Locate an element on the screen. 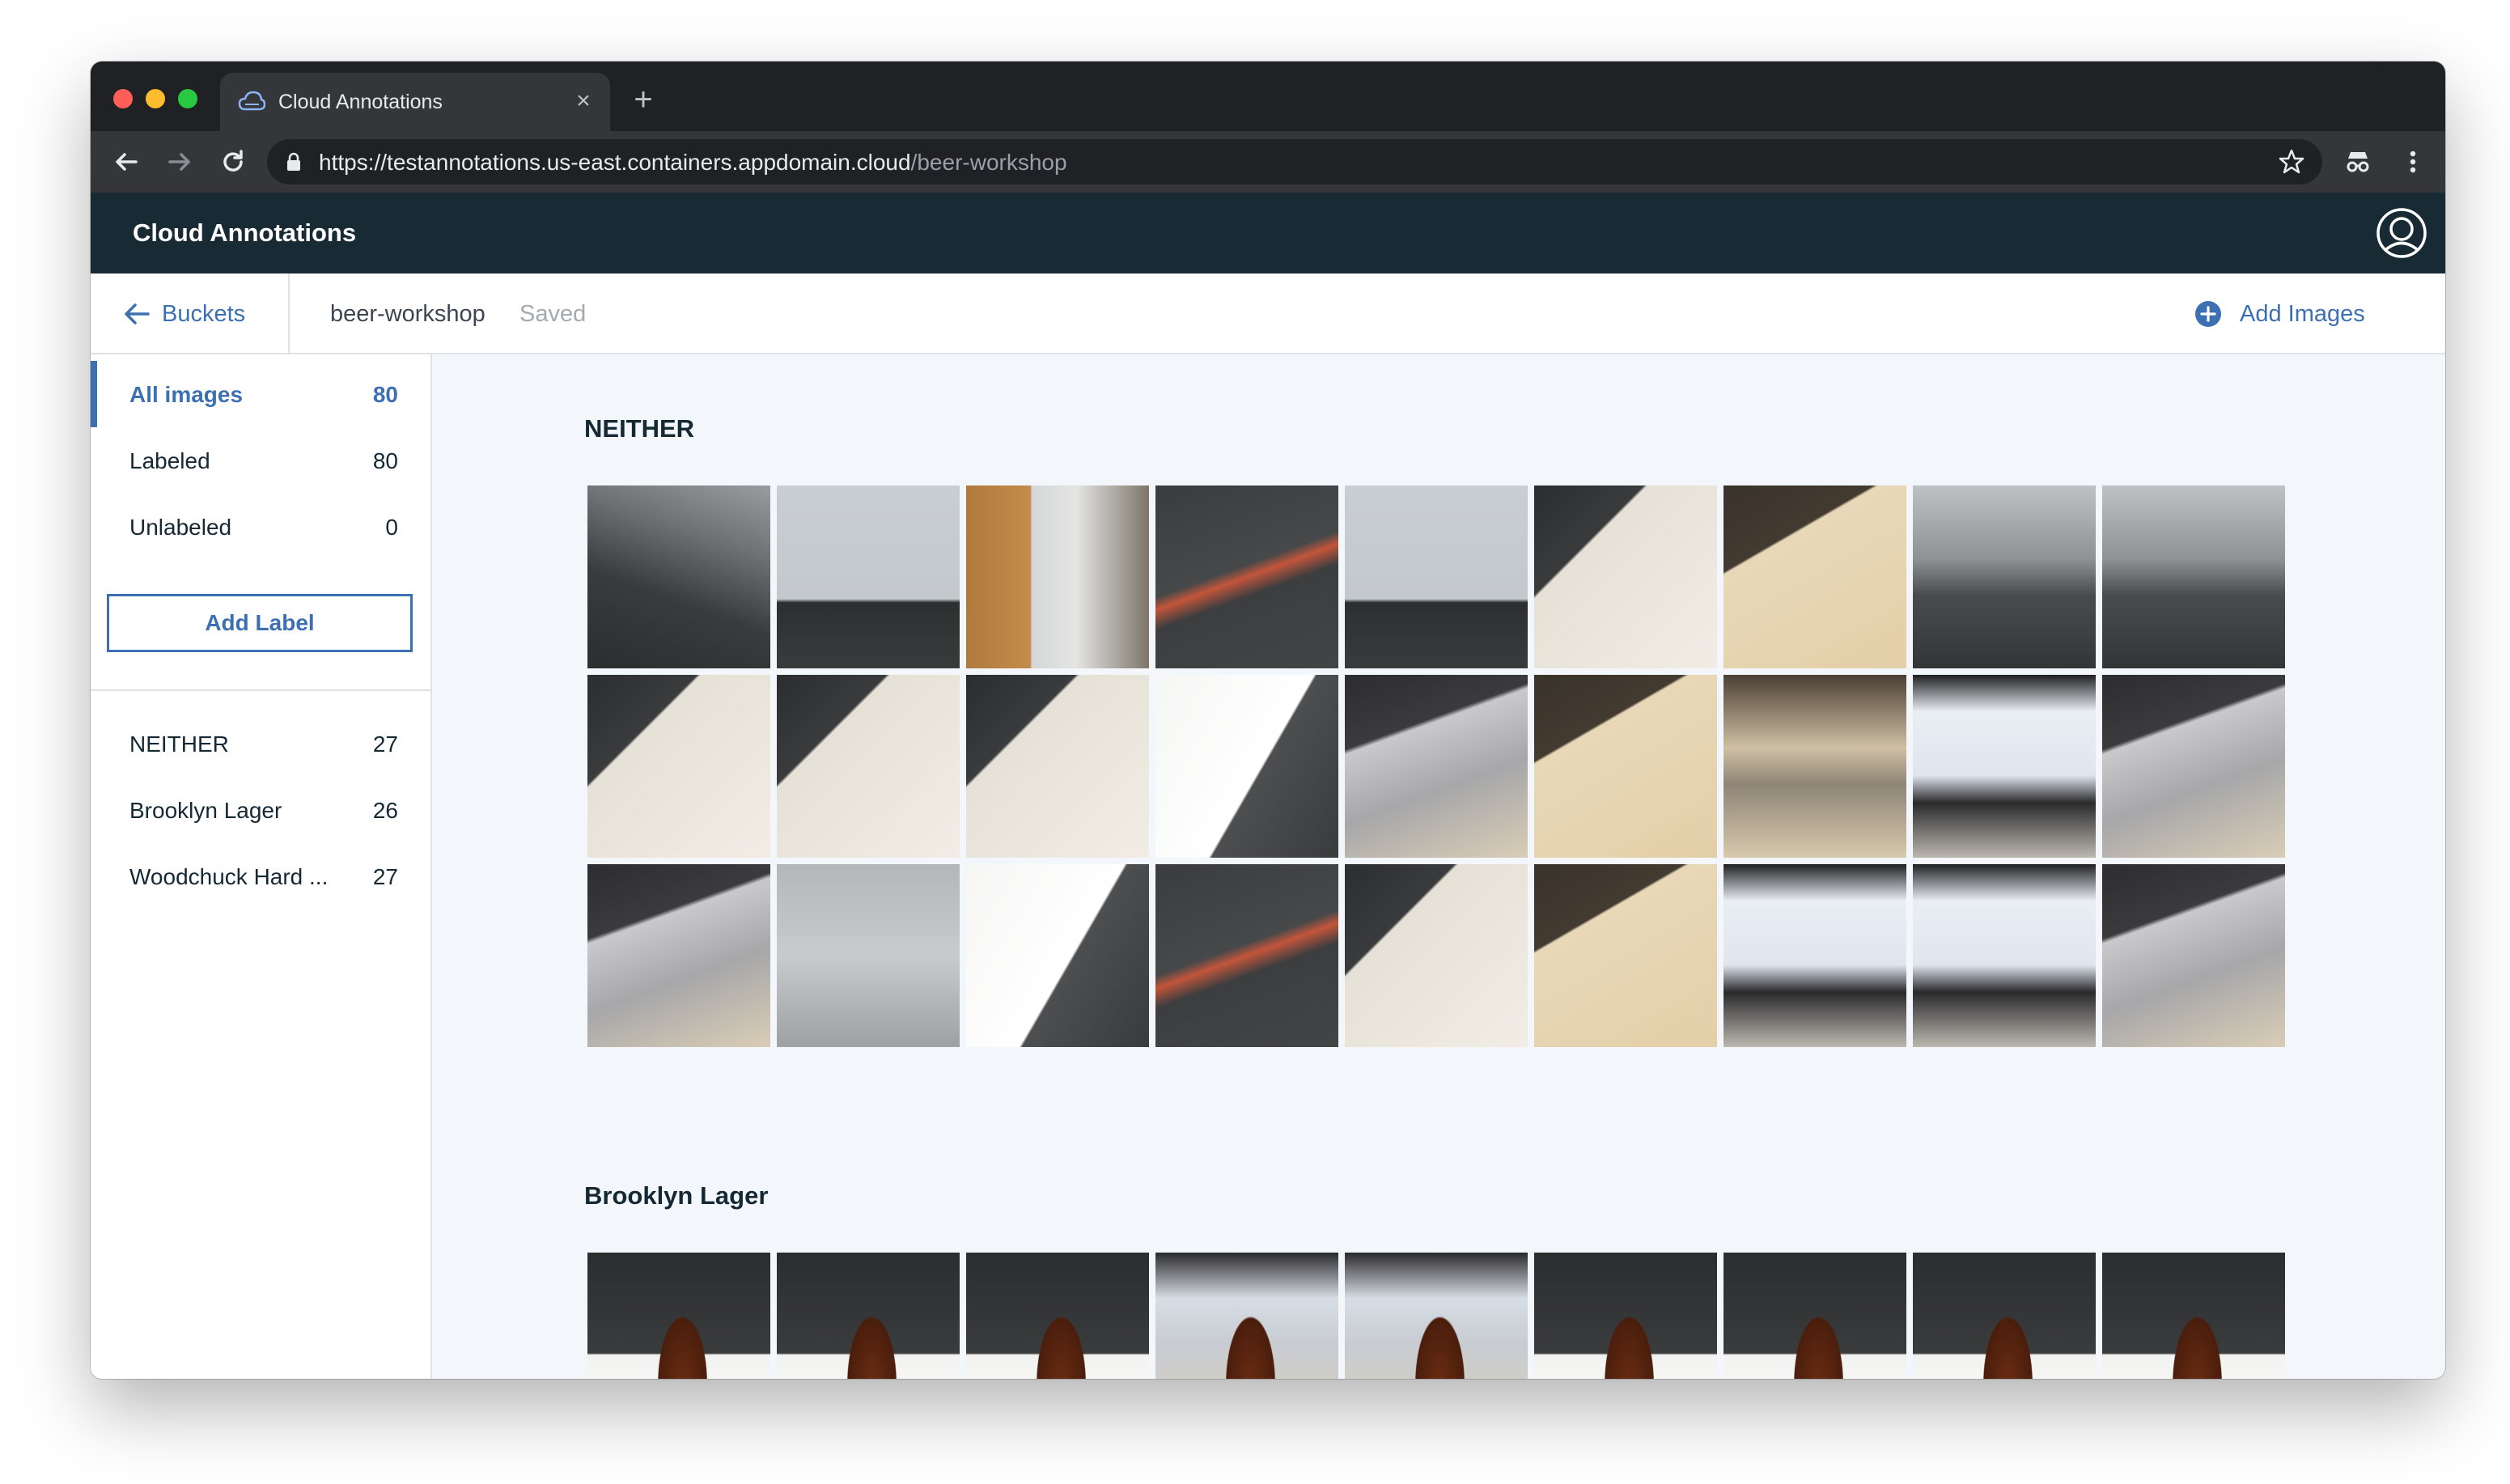 The width and height of the screenshot is (2510, 1484). app-header: Cloud Annotations is located at coordinates (1268, 233).